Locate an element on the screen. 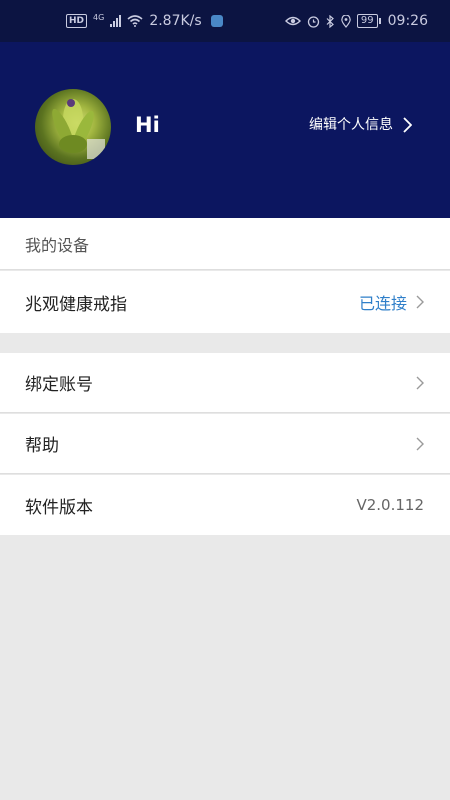 The image size is (450, 800). version-label: 软件版本 is located at coordinates (59, 507).